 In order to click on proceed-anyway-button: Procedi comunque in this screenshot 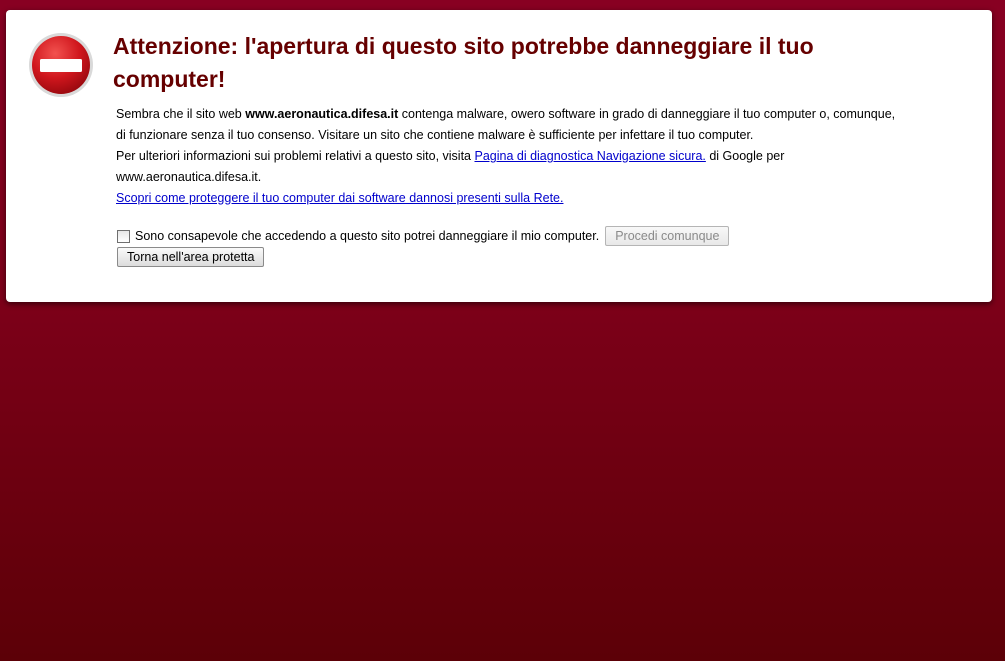, I will do `click(667, 236)`.